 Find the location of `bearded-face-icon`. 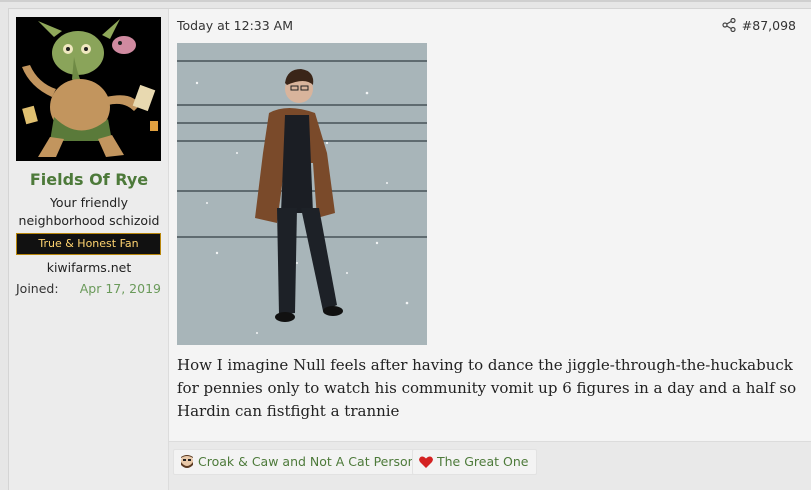

bearded-face-icon is located at coordinates (187, 461).